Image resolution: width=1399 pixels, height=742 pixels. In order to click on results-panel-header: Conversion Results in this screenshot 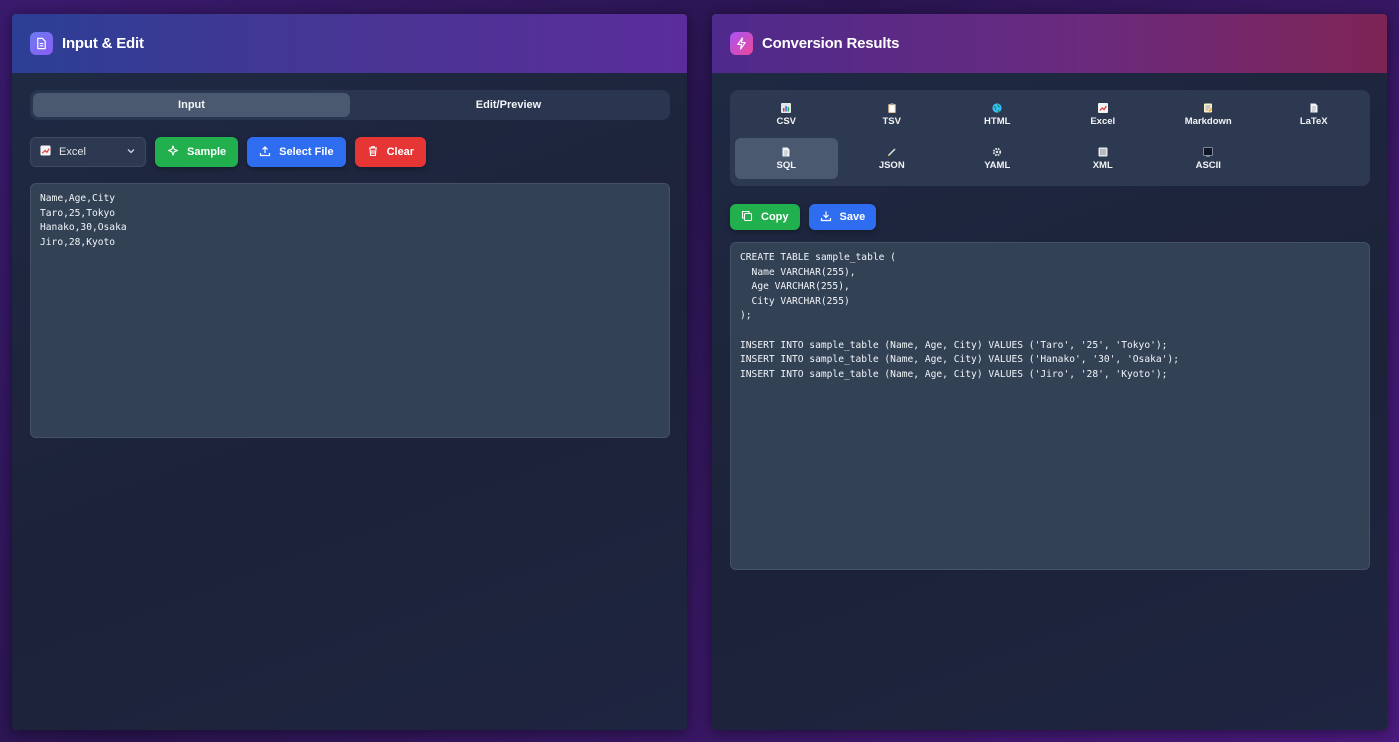, I will do `click(1049, 43)`.